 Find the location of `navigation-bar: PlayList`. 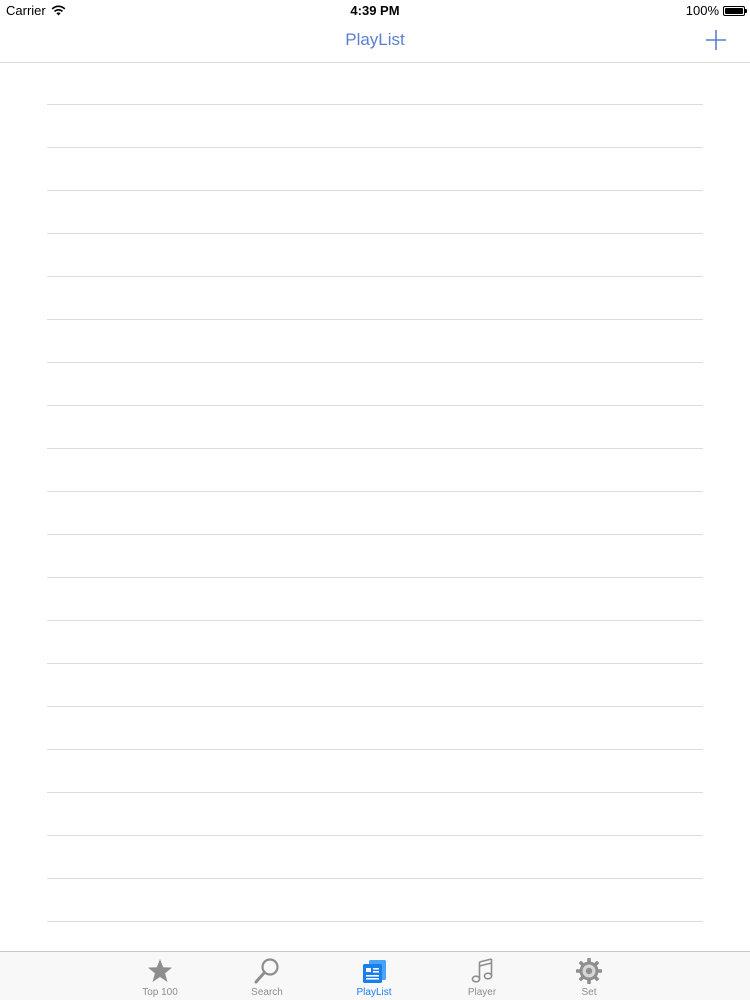

navigation-bar: PlayList is located at coordinates (375, 41).